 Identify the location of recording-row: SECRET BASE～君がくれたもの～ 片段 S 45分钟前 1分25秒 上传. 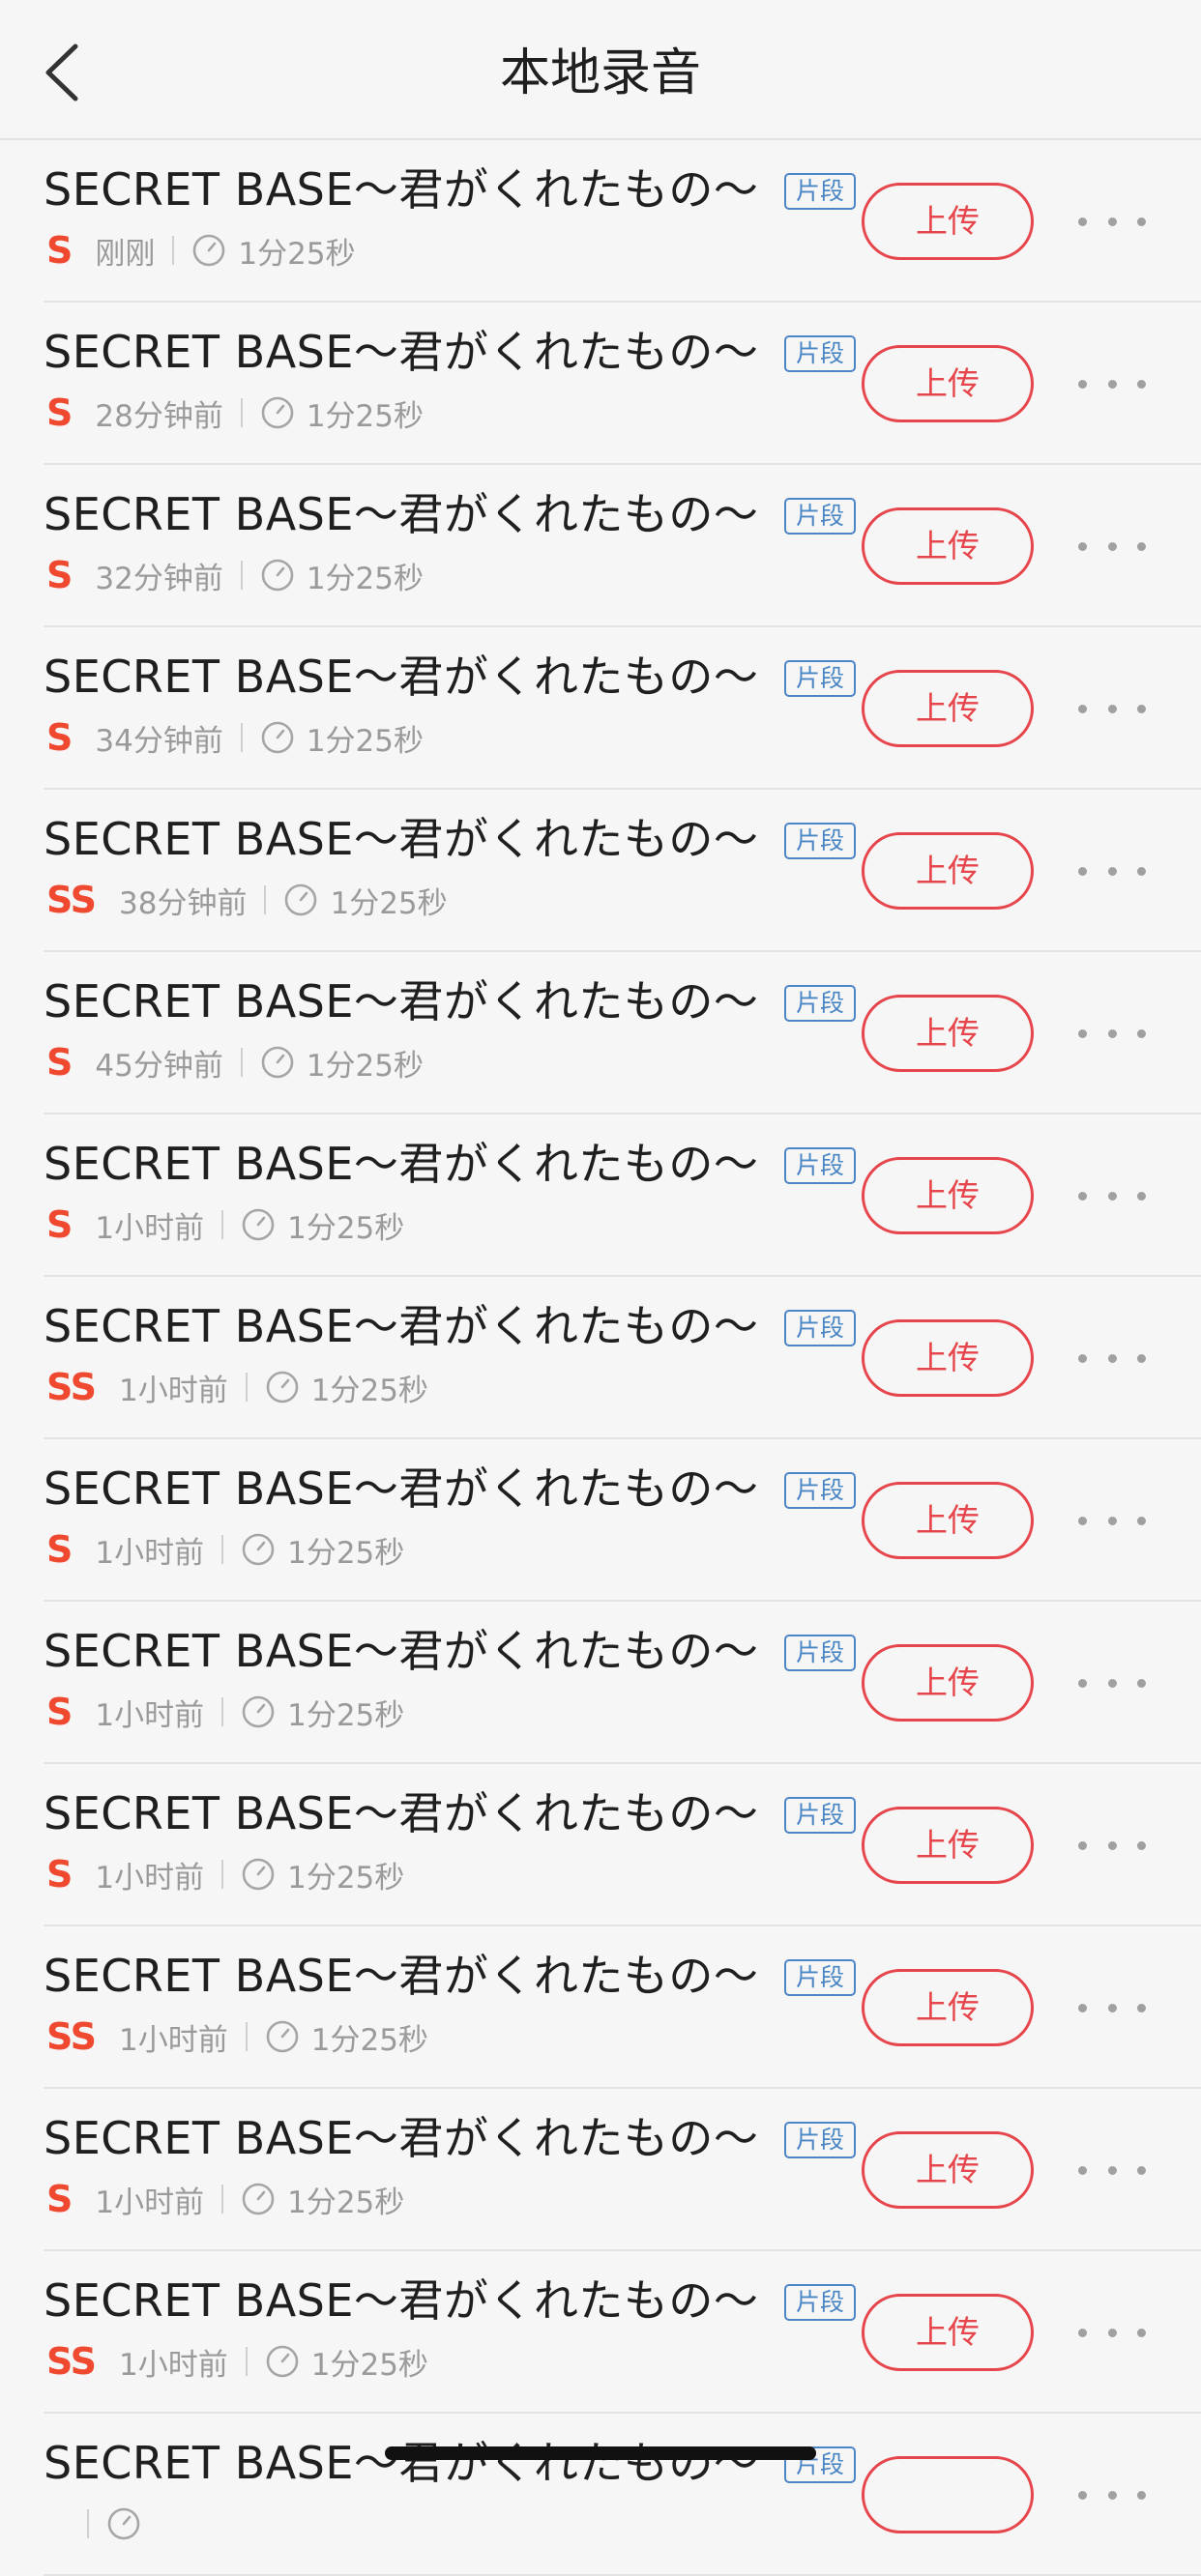
(600, 1033).